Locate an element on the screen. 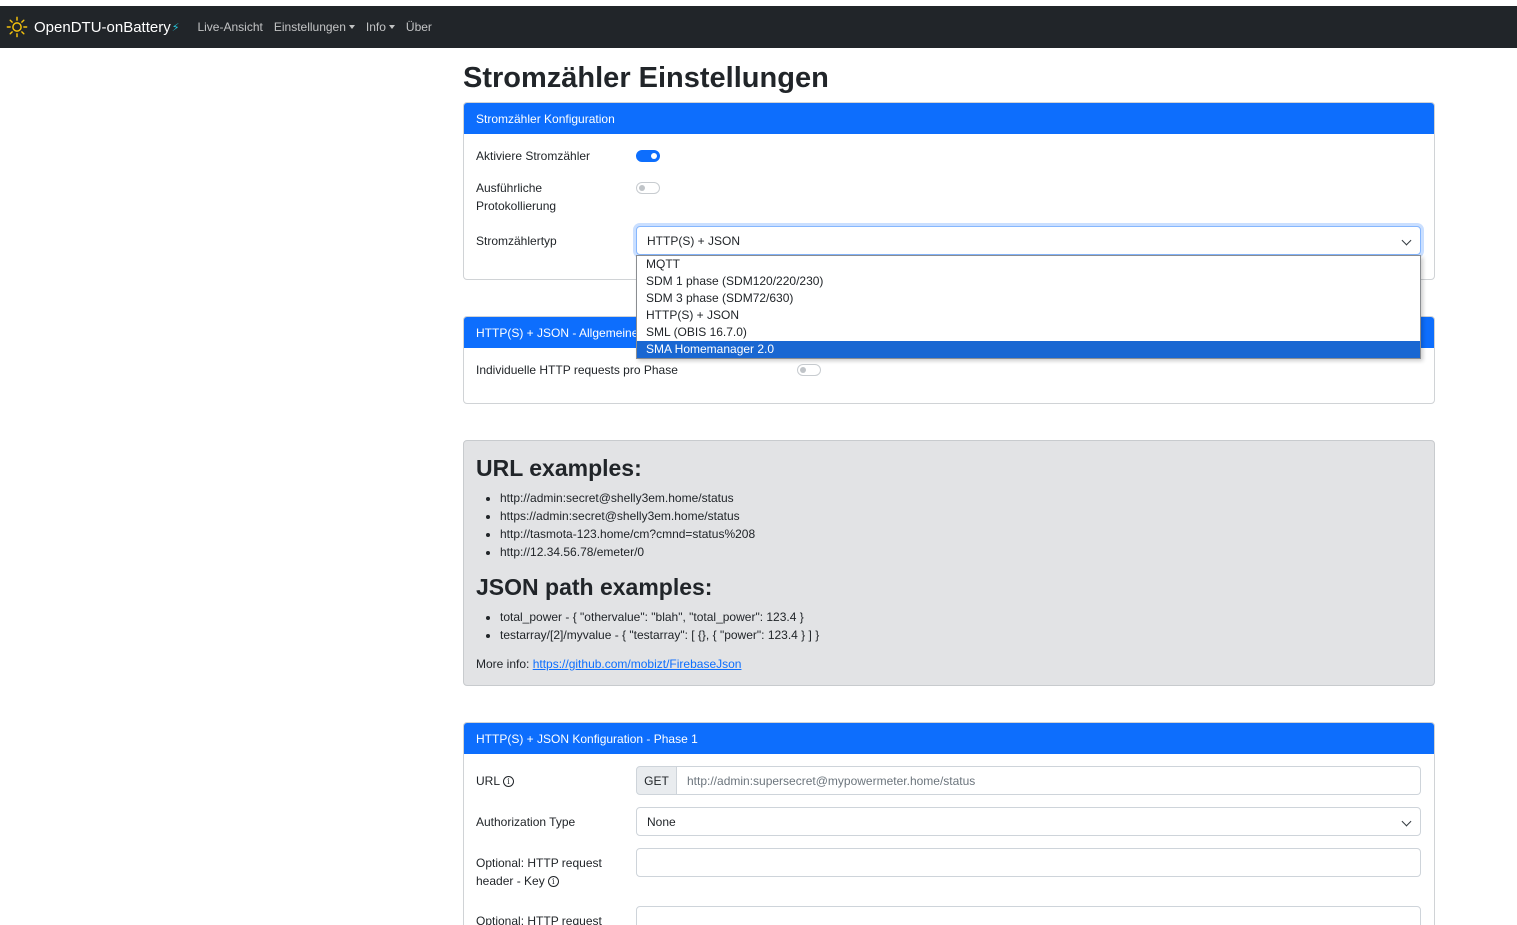 This screenshot has height=925, width=1517. url-label-text: URL is located at coordinates (488, 781).